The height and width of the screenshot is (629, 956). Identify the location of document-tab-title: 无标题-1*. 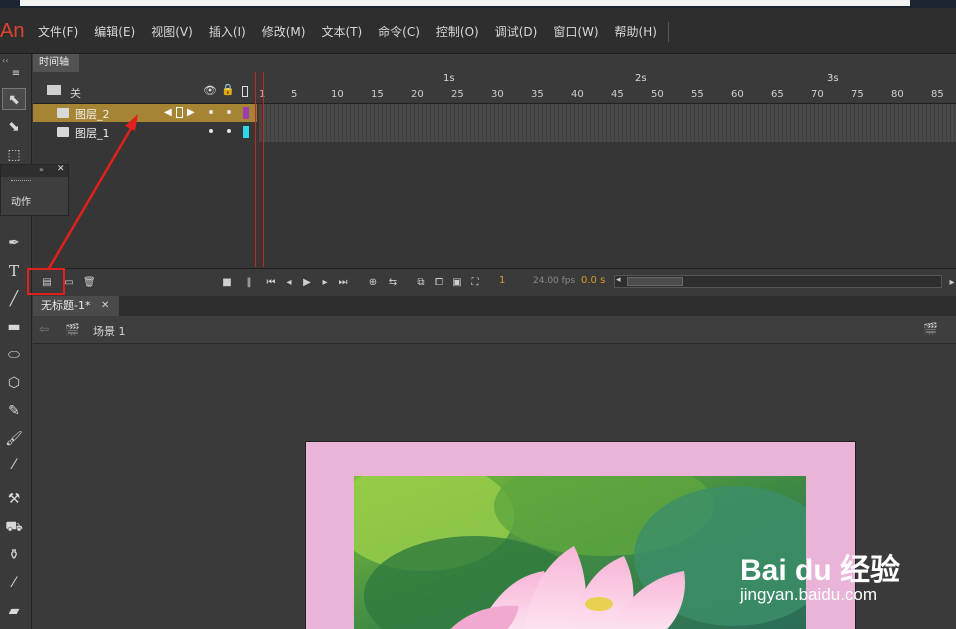
(66, 305).